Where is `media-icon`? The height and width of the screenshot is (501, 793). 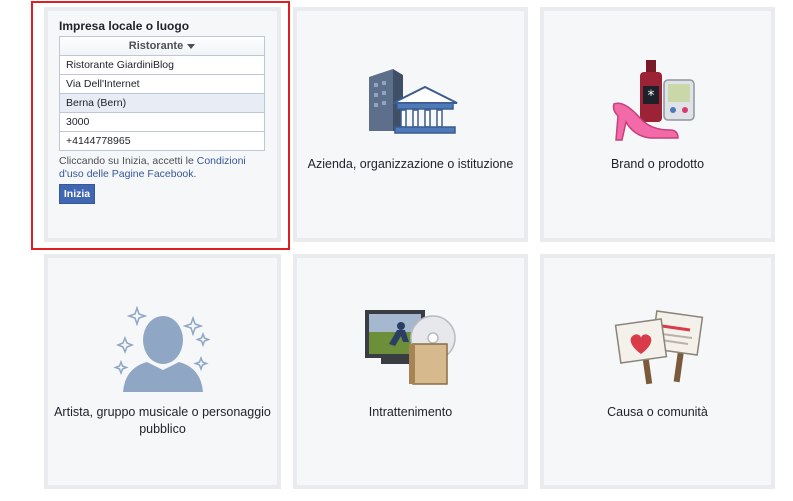
media-icon is located at coordinates (410, 347).